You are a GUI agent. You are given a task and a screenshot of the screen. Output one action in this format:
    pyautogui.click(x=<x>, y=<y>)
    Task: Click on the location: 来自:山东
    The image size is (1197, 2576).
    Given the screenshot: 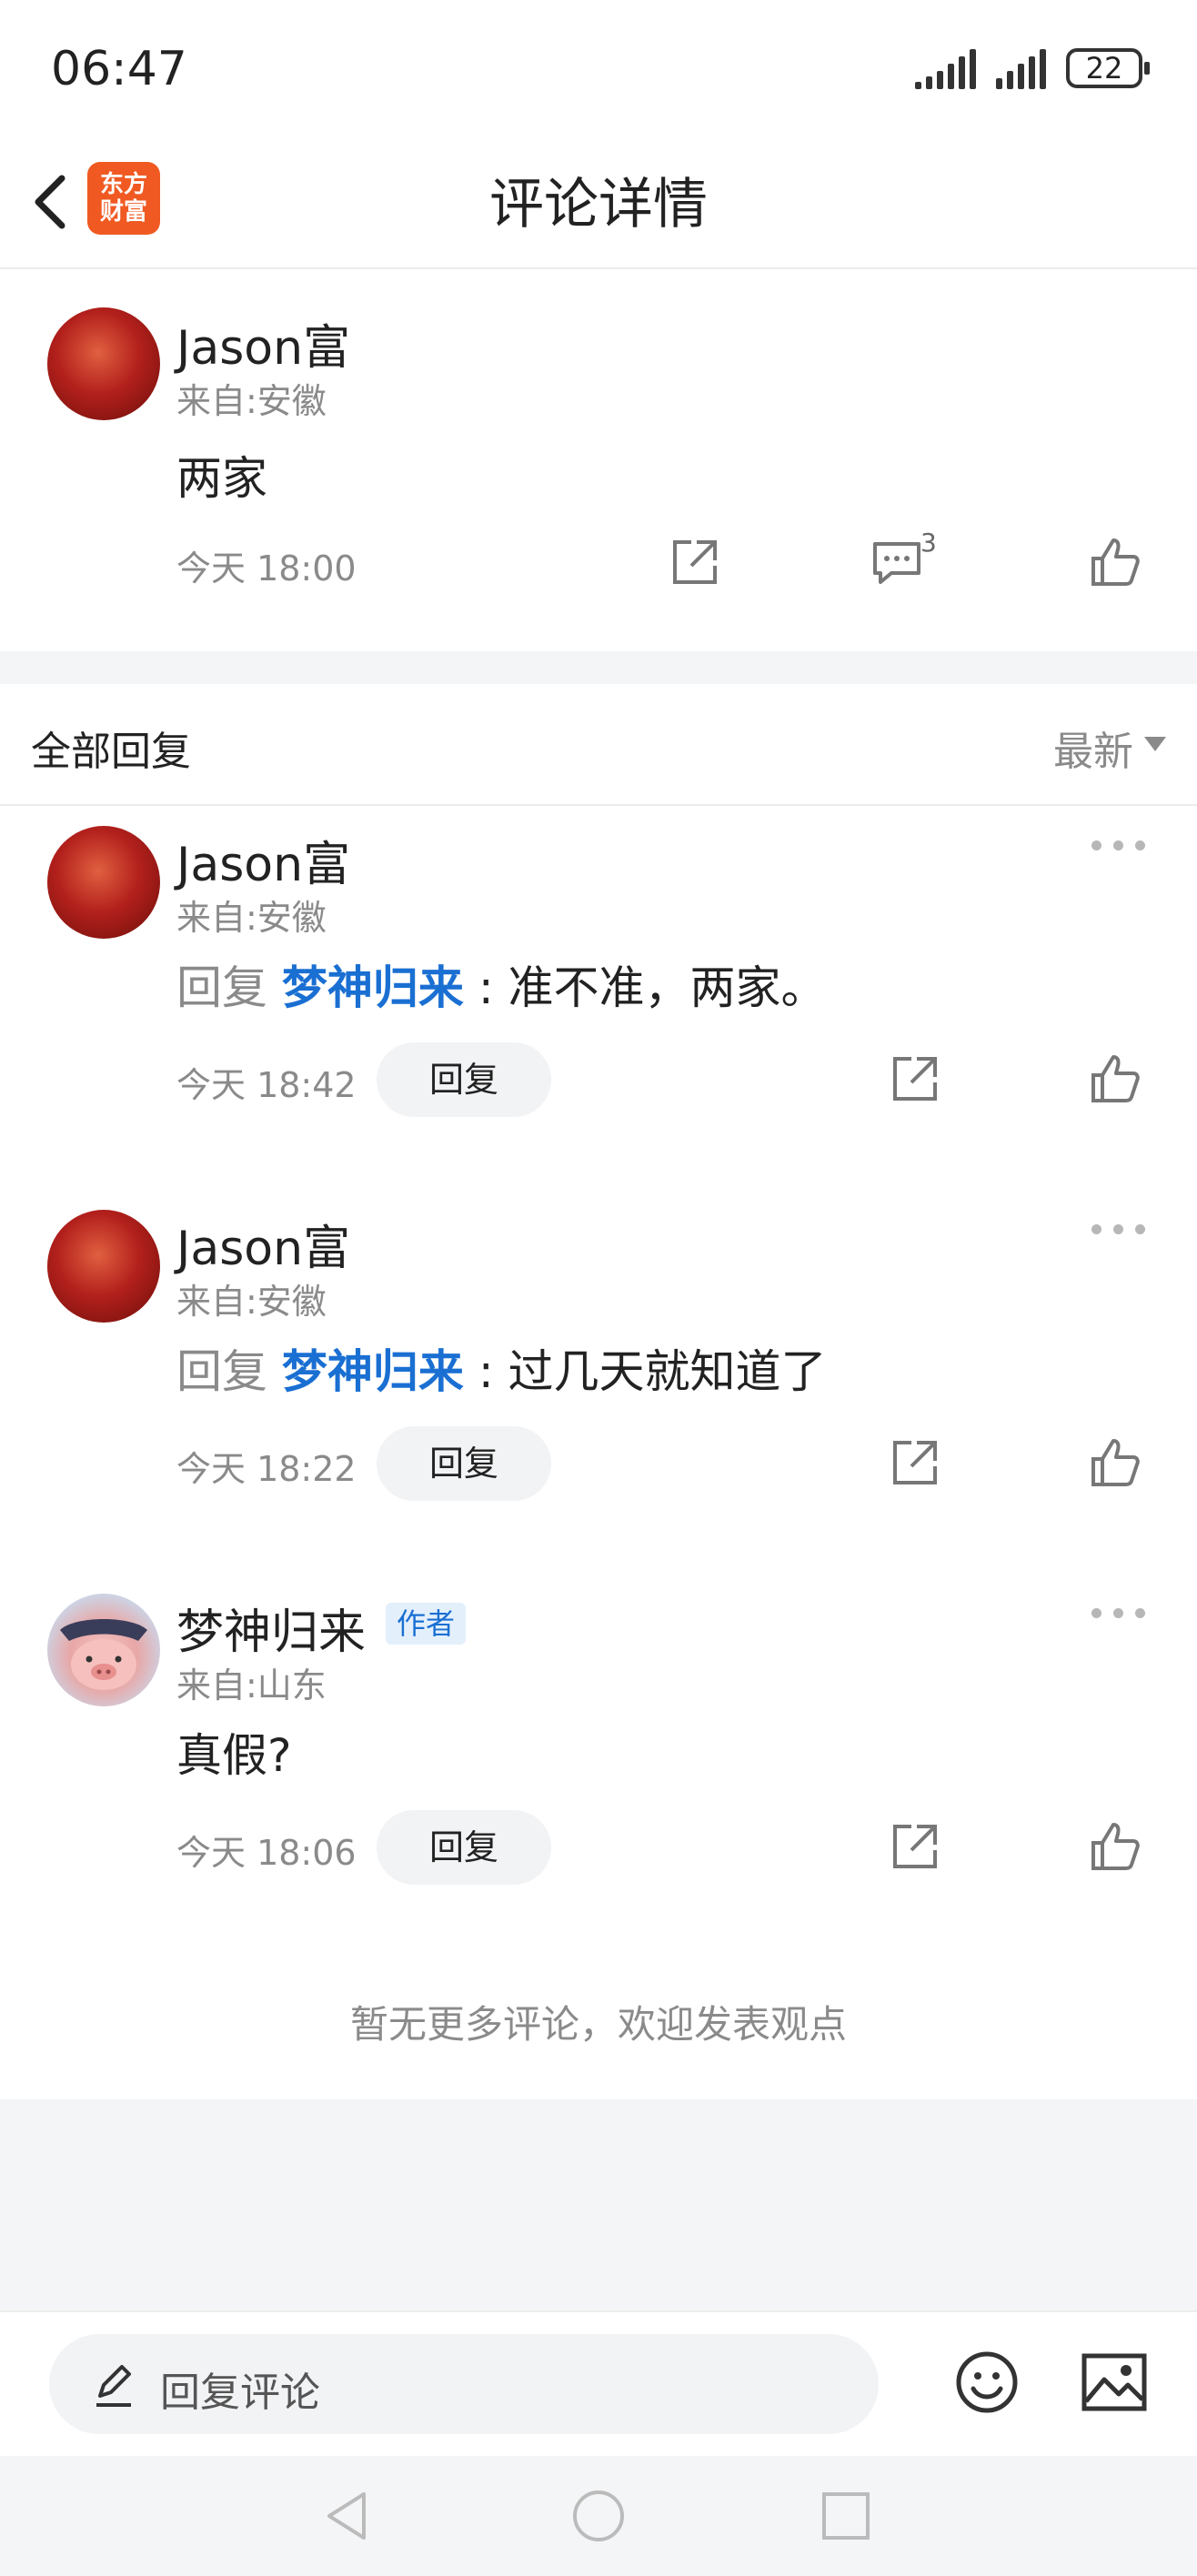 What is the action you would take?
    pyautogui.click(x=251, y=1685)
    